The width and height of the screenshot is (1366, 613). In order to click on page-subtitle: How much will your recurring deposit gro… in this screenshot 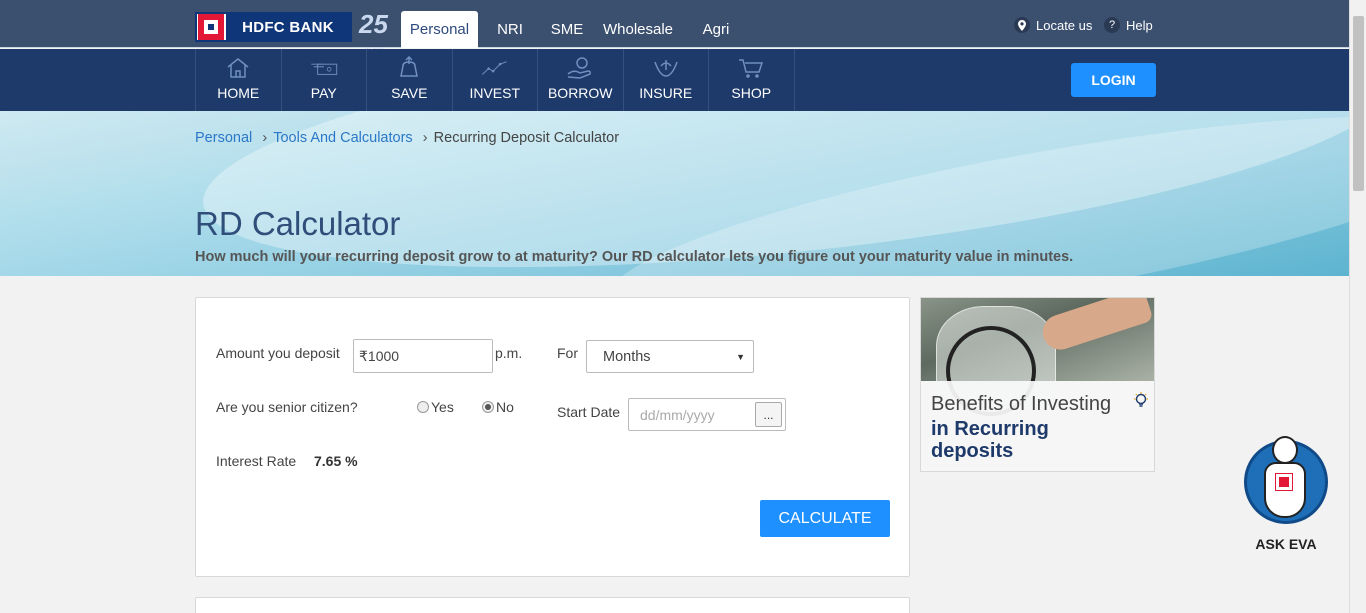, I will do `click(634, 257)`.